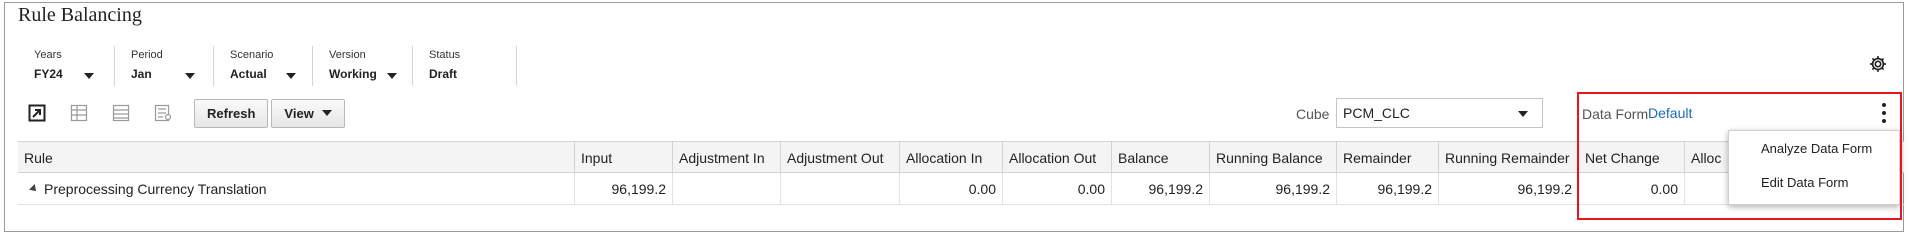  I want to click on pov-value: FY24, so click(48, 74).